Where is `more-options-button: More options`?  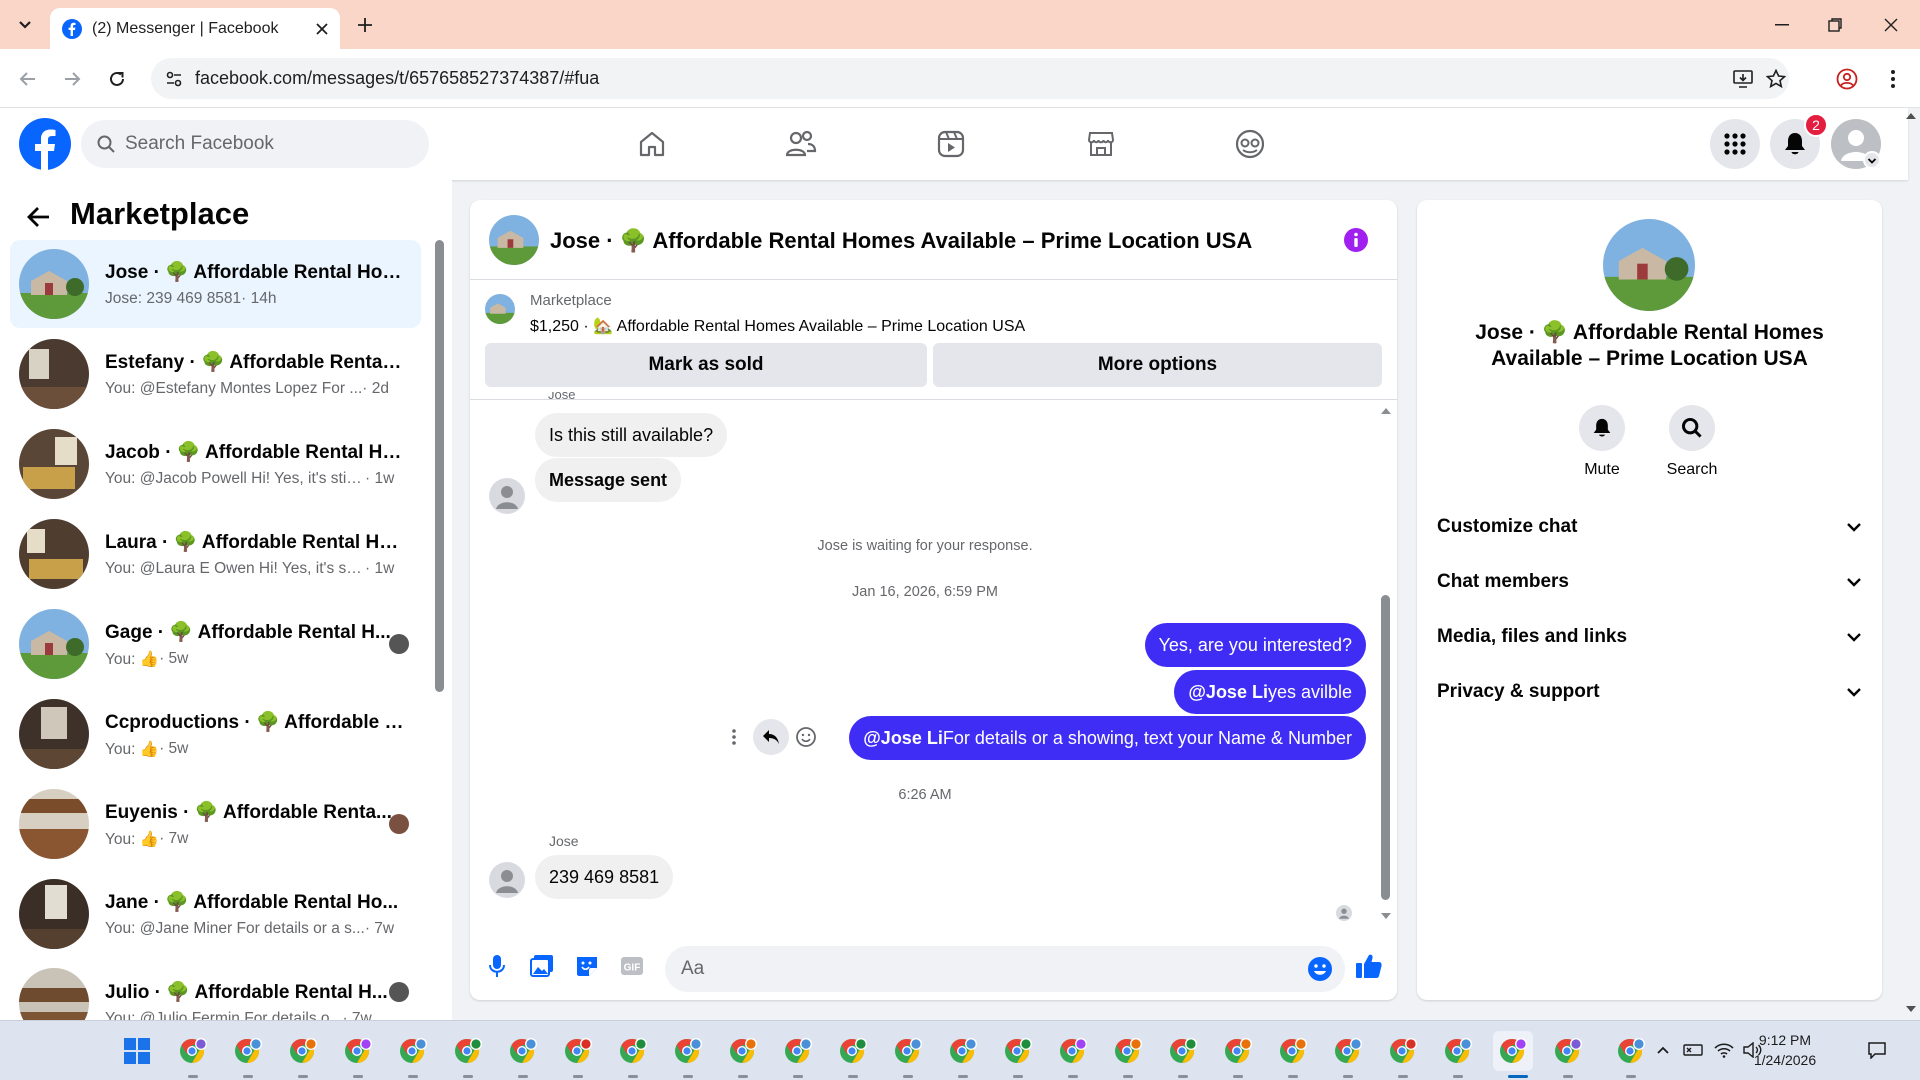
more-options-button: More options is located at coordinates (1157, 365).